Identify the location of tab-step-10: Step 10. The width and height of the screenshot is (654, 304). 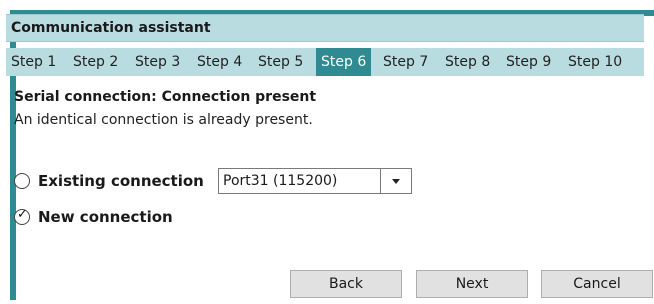
(595, 62).